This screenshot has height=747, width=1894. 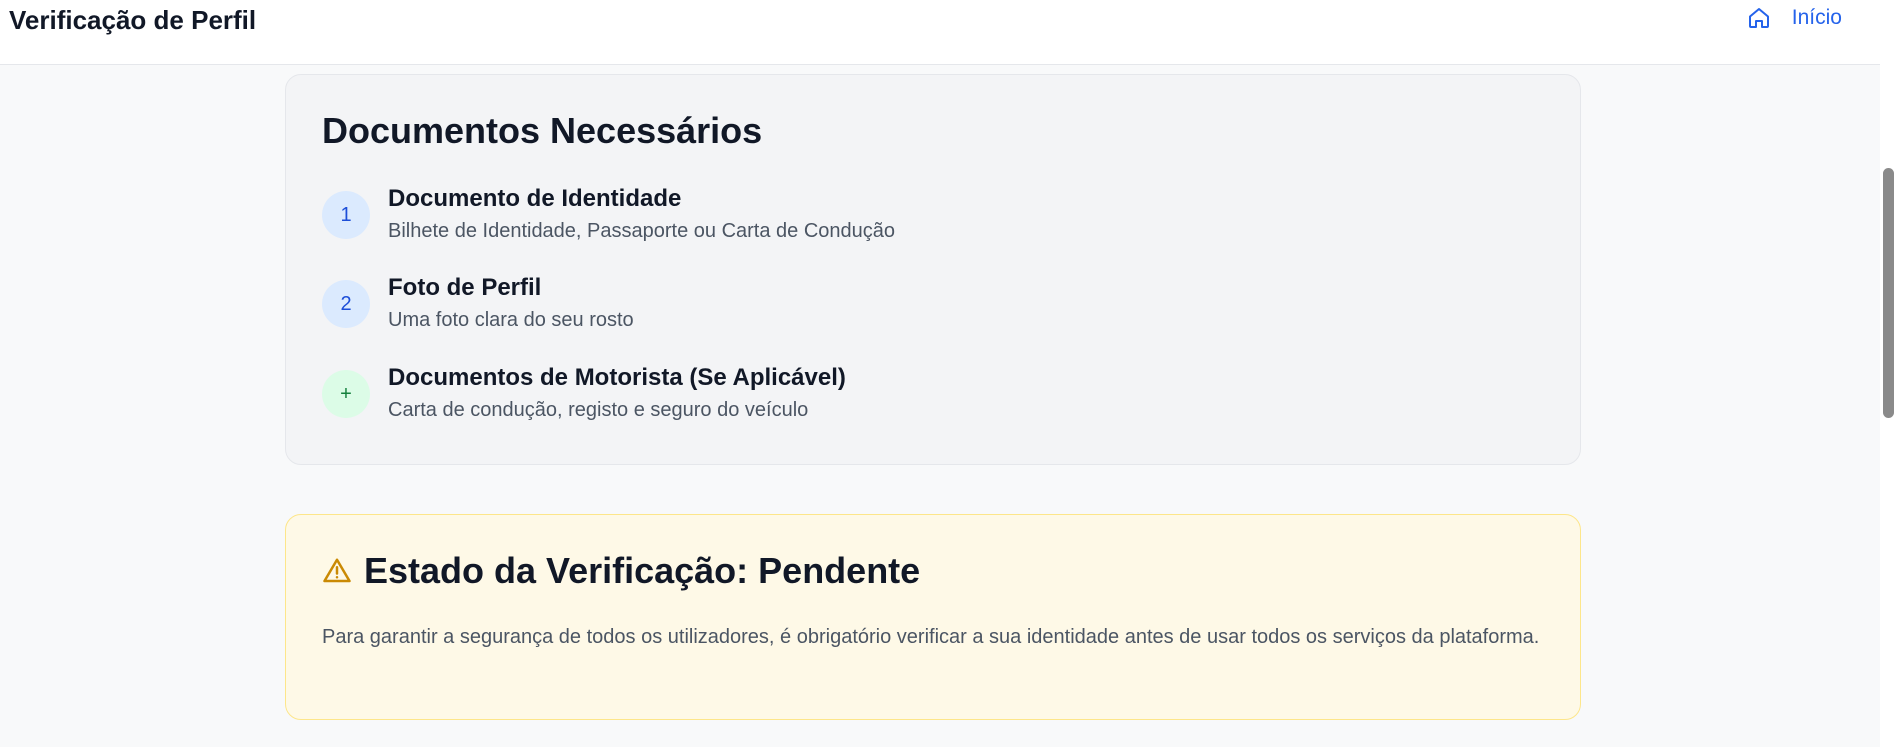 What do you see at coordinates (1816, 17) in the screenshot?
I see `home-link-label: Início` at bounding box center [1816, 17].